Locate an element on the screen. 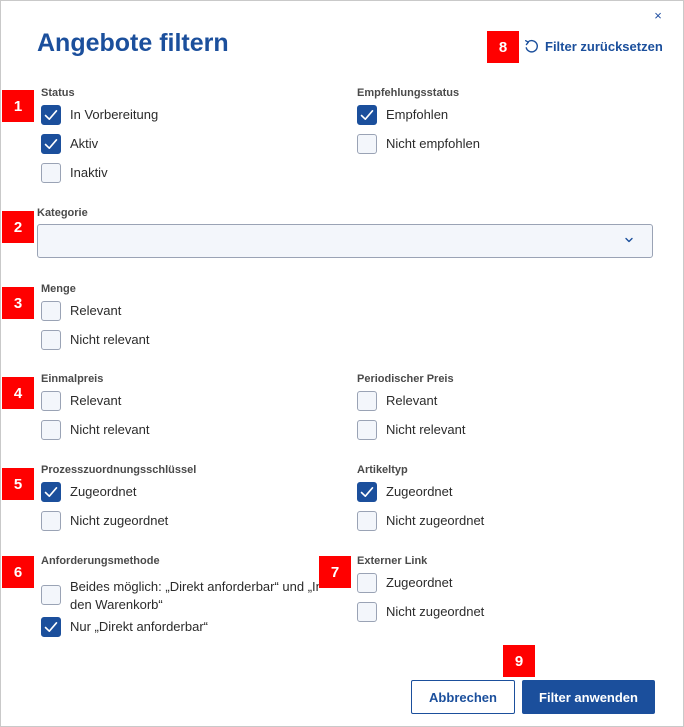  empfehlungsstatus-option-nicht-empfohlen: Nicht empfohlen is located at coordinates (418, 148).